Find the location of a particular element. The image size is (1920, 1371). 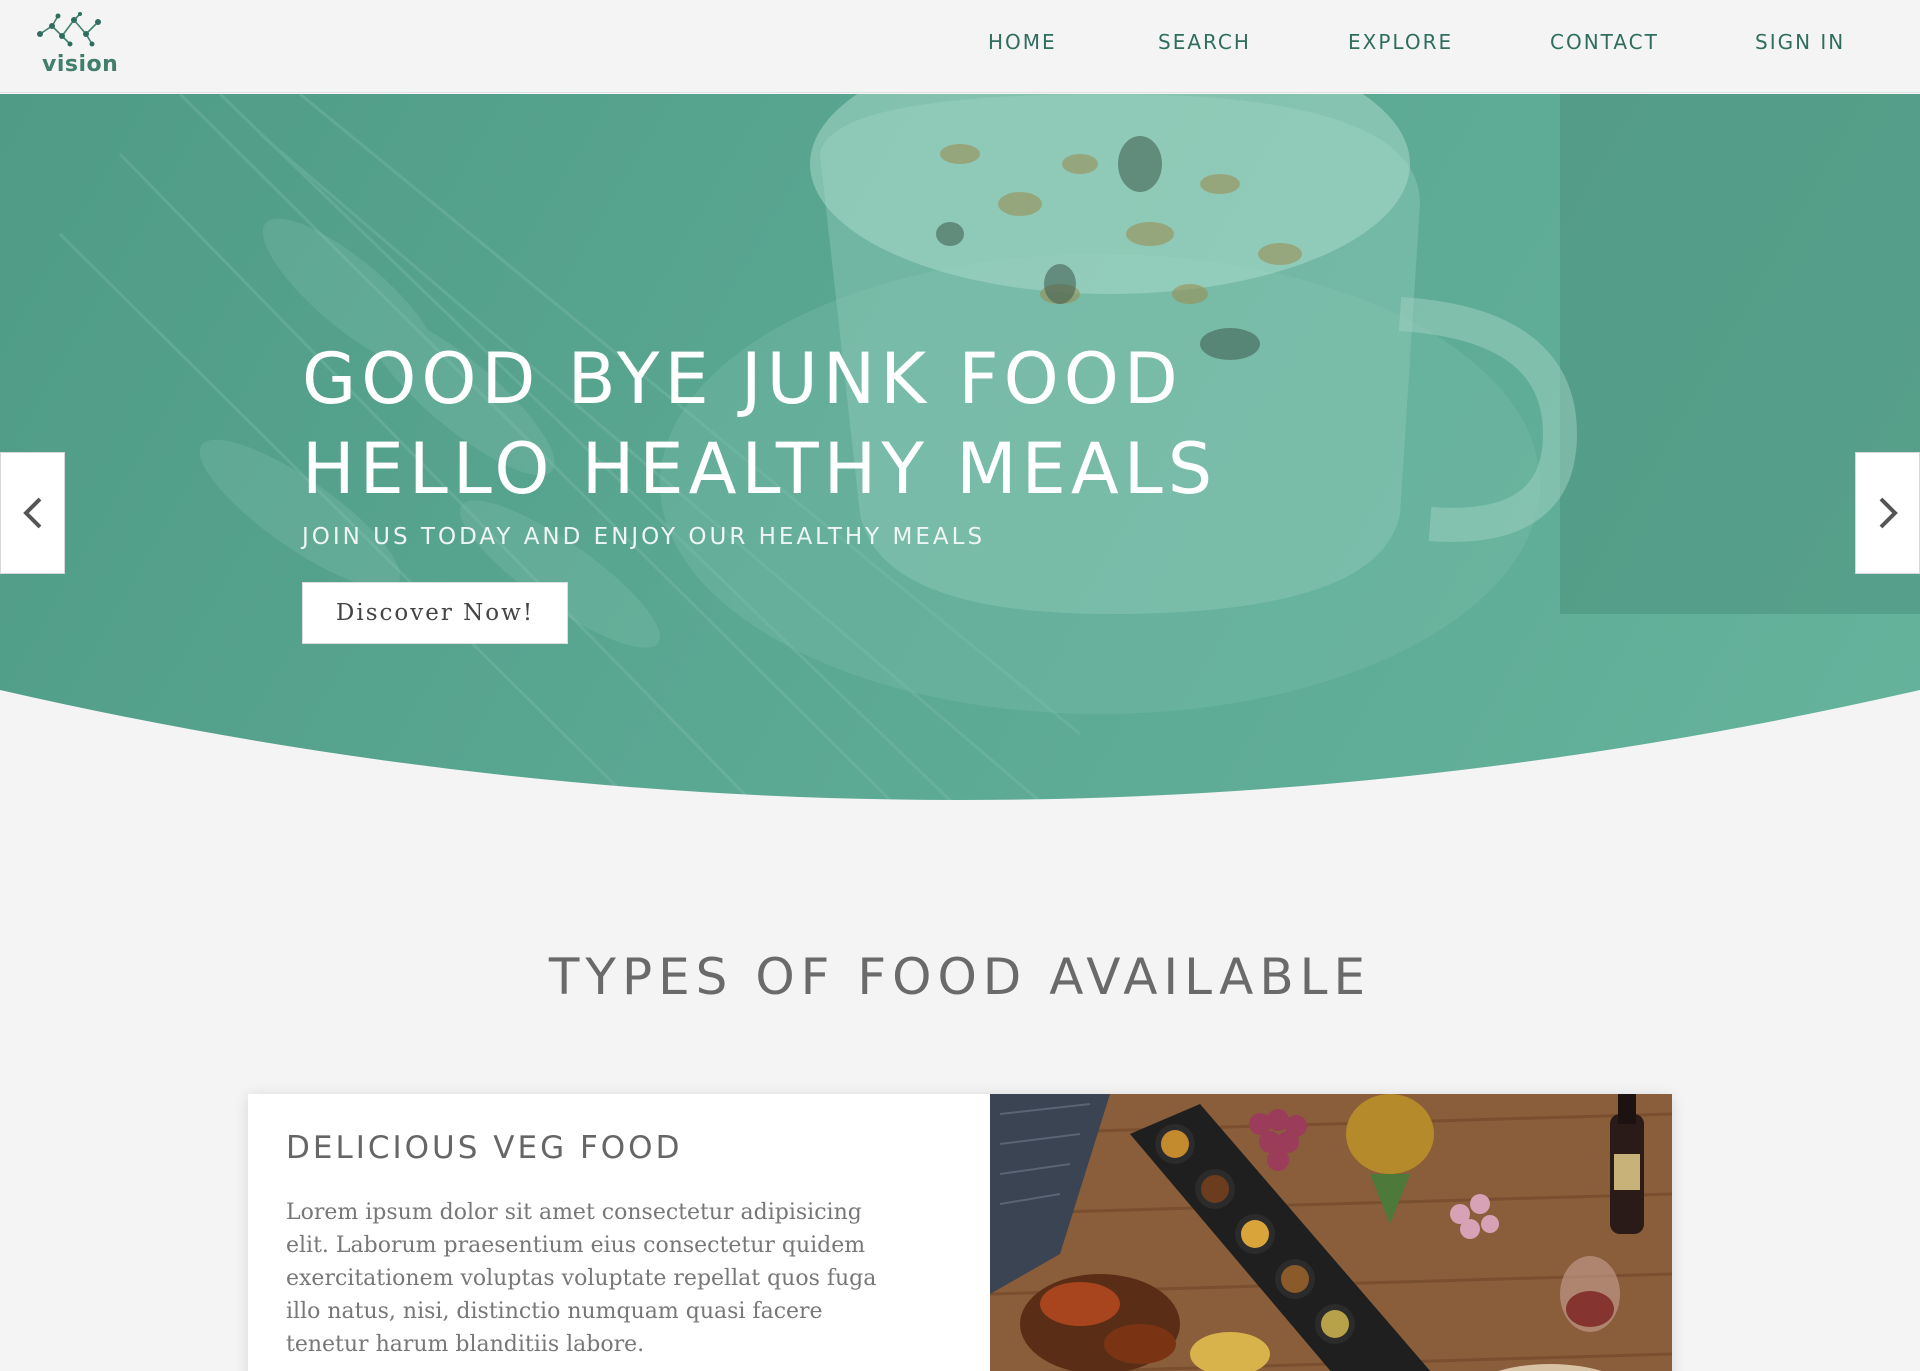

hero-title: GOOD BYE JUNK FOOD HELLO HEALTHY MEALS is located at coordinates (759, 424).